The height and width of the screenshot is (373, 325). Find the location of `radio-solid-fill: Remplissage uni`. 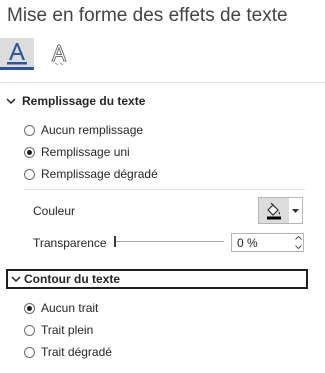

radio-solid-fill: Remplissage uni is located at coordinates (77, 152).